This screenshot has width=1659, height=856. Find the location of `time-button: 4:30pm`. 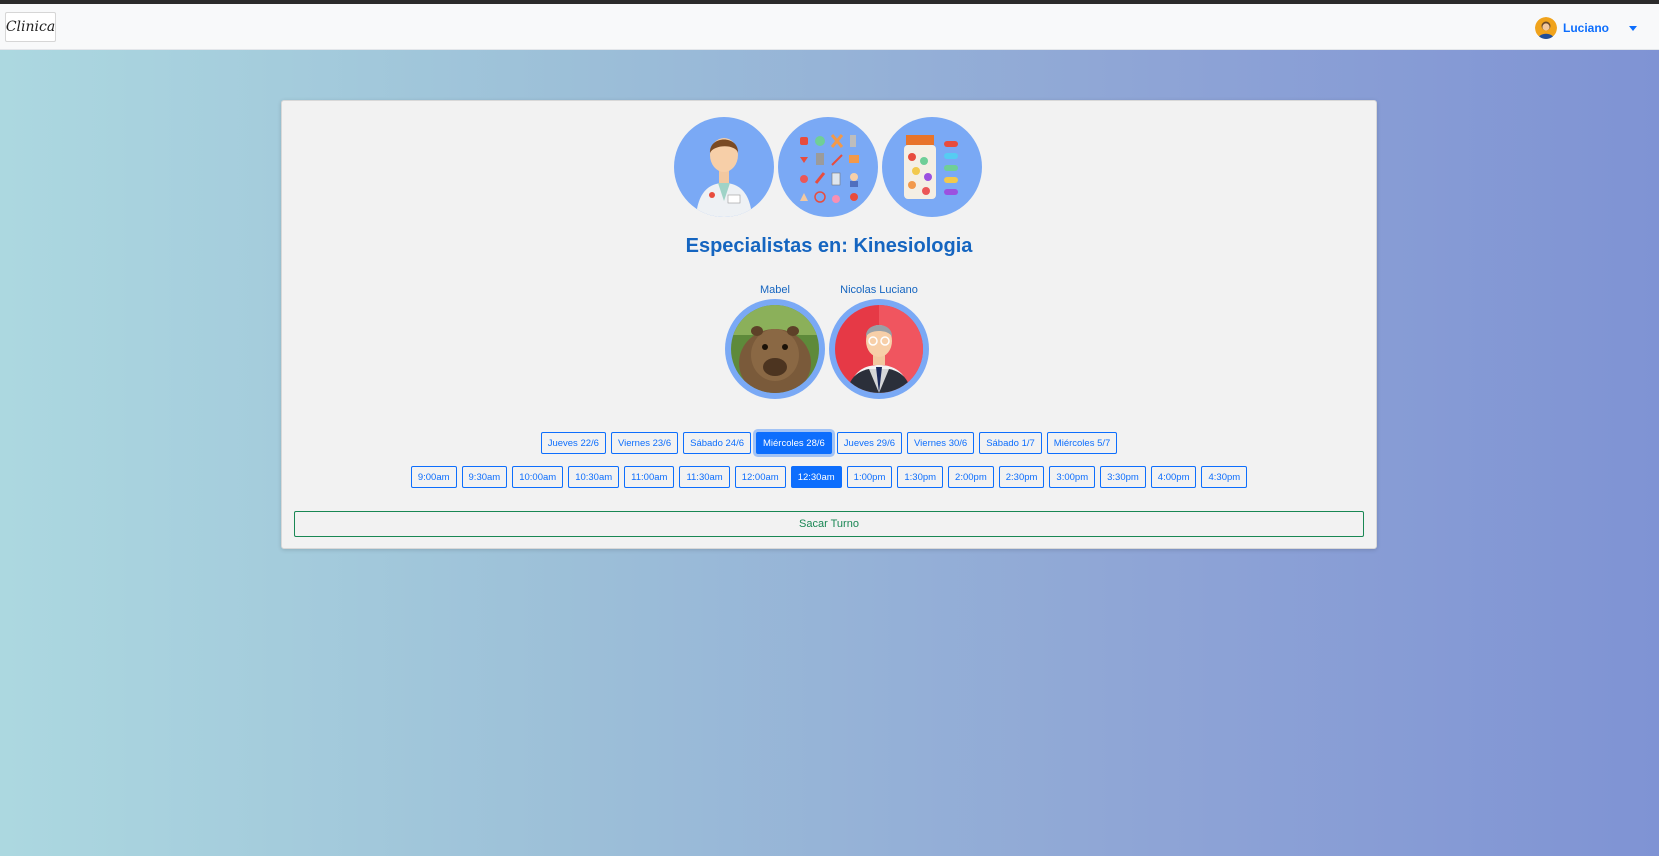

time-button: 4:30pm is located at coordinates (1224, 477).